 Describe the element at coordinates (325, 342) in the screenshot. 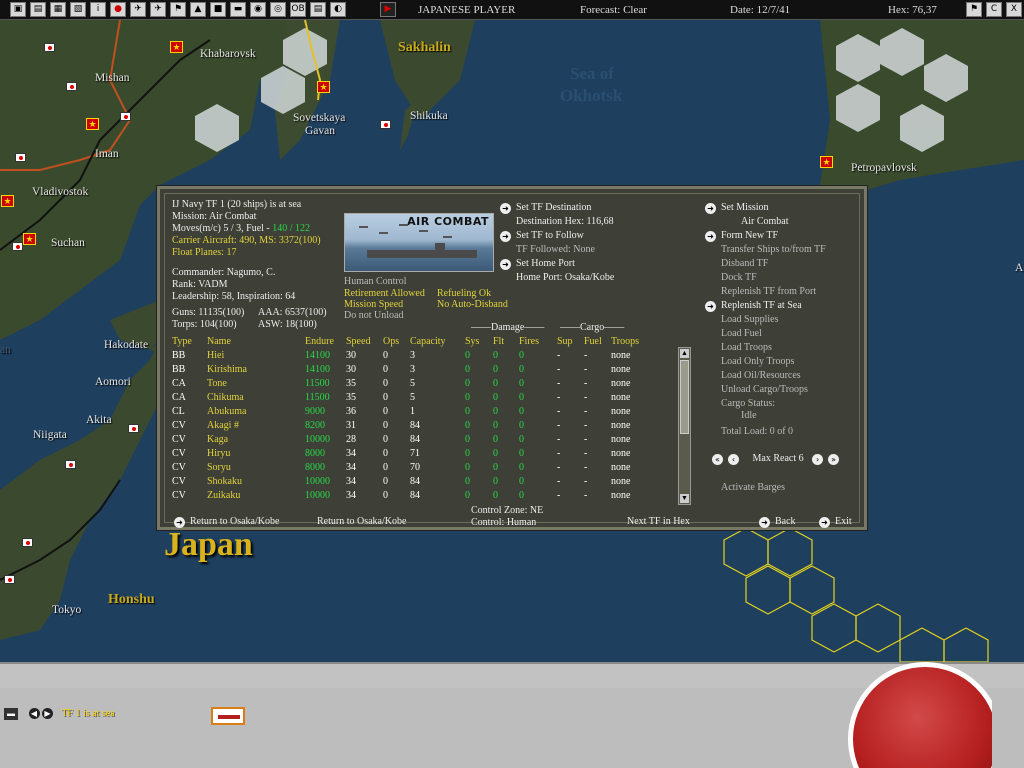

I see `column-header-endure: Endure` at that location.